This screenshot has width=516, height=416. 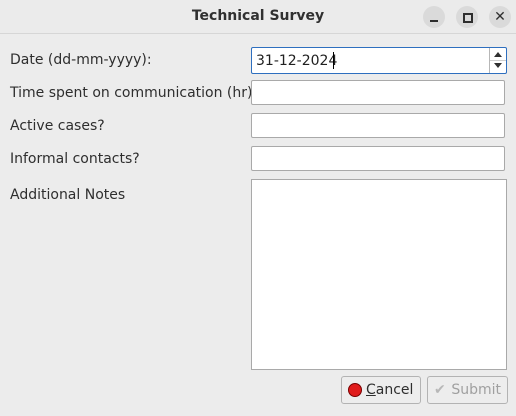 I want to click on close-button: ✕, so click(x=500, y=17).